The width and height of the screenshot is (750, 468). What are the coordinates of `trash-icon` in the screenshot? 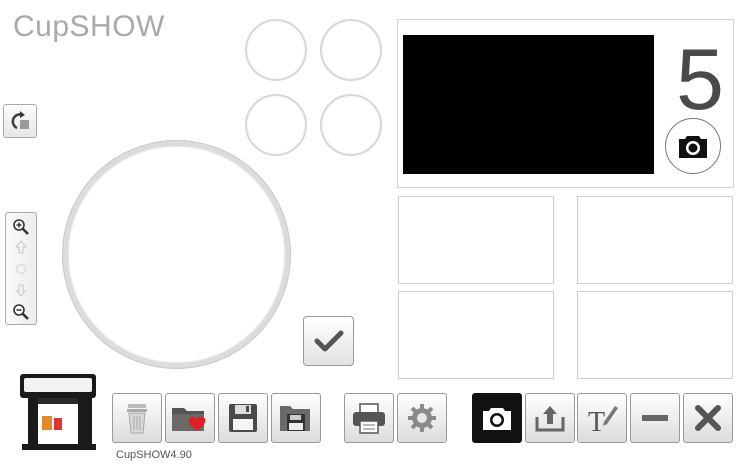 It's located at (137, 418).